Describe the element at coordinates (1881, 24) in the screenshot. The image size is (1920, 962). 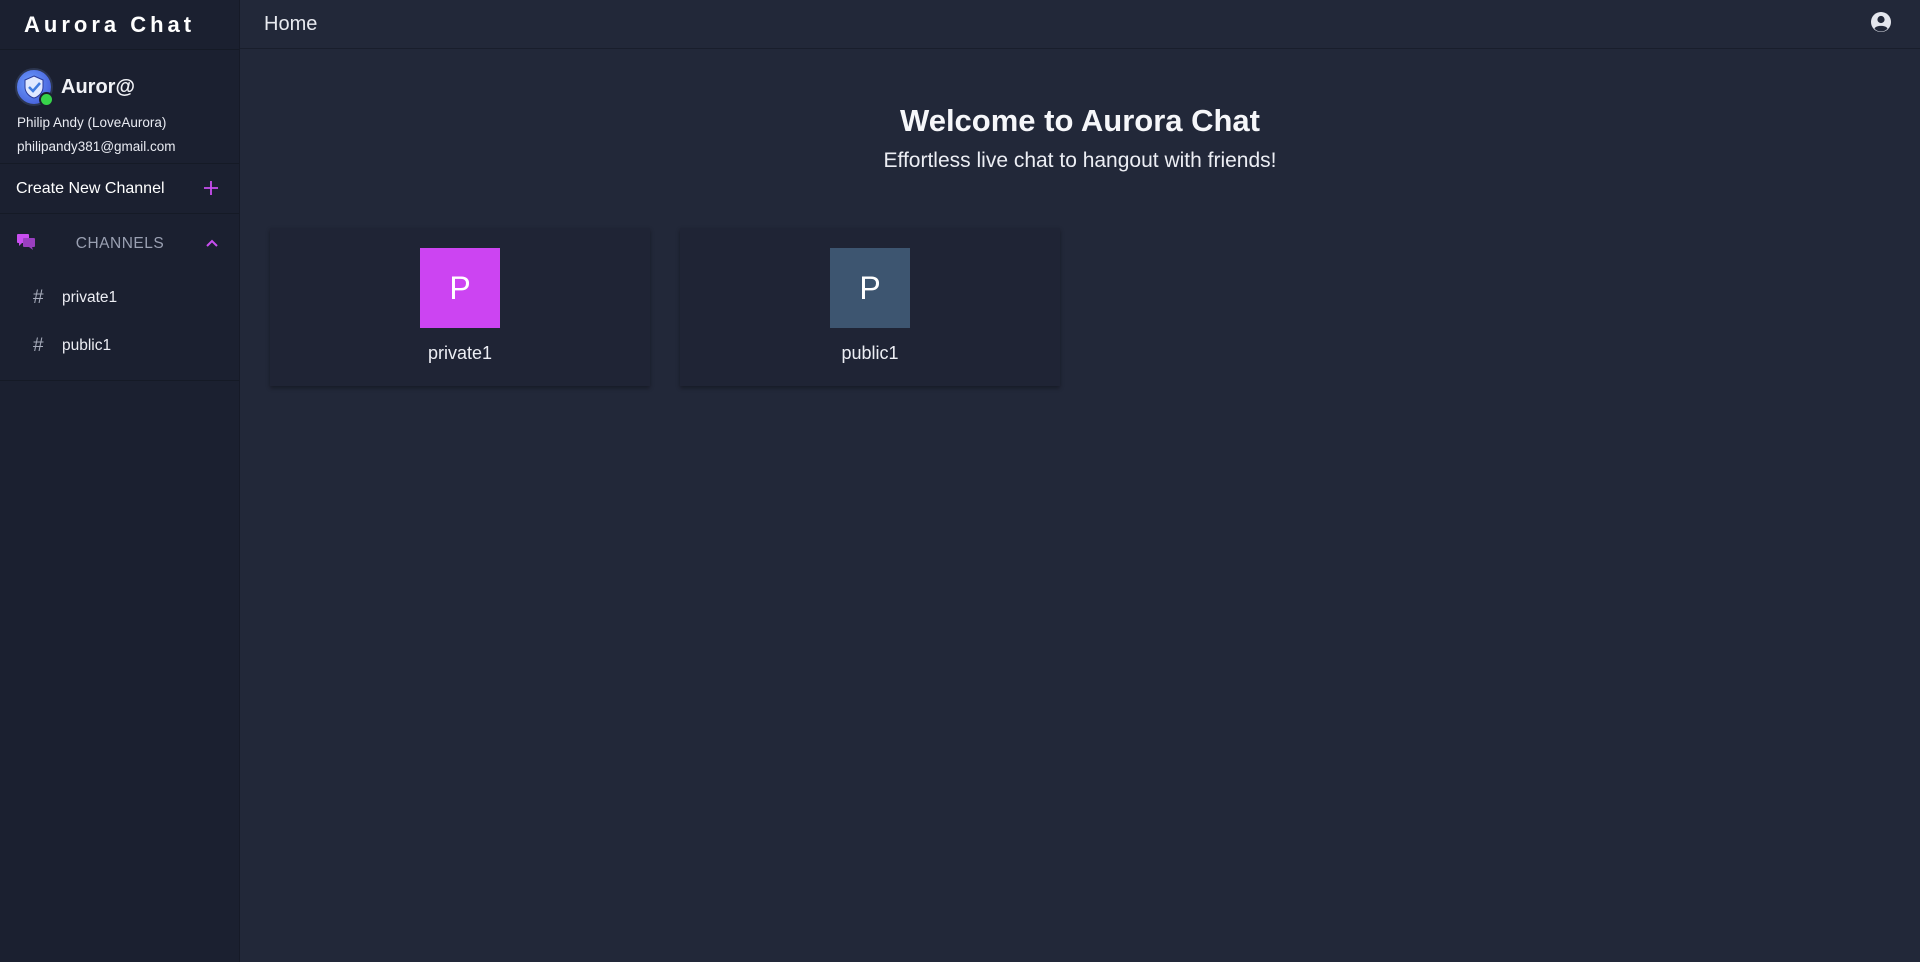
I see `account-circle-icon` at that location.